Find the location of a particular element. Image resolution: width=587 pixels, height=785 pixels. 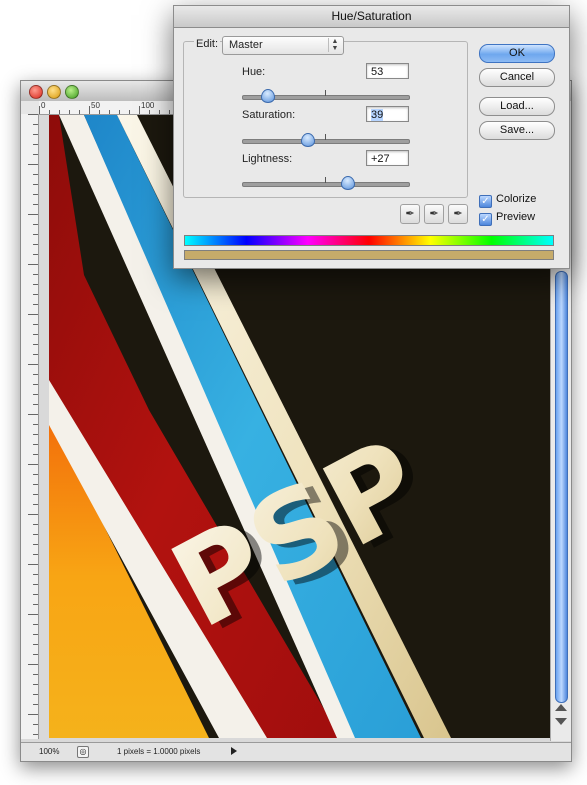

colorize-checkbox: ✓ Colorize is located at coordinates (507, 200).